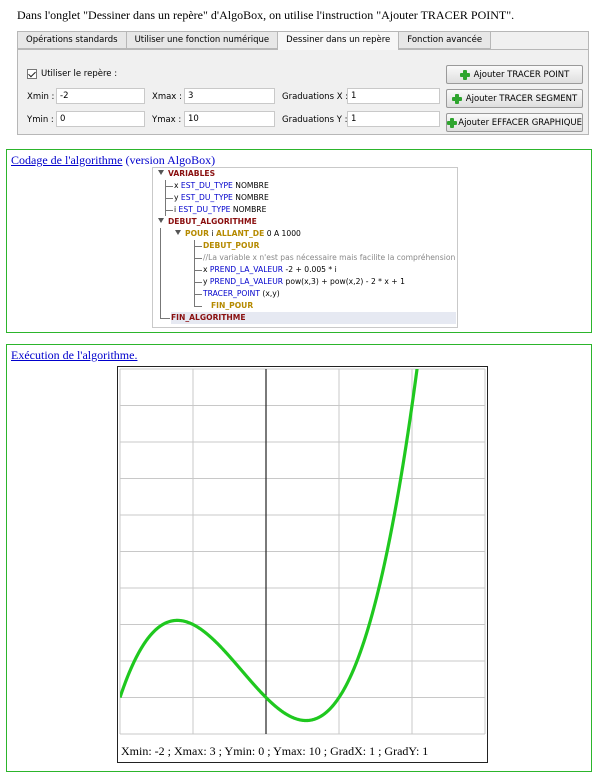 The height and width of the screenshot is (779, 600). I want to click on tree-row-var-x: x EST_DU_TYPE NOMBRE, so click(221, 186).